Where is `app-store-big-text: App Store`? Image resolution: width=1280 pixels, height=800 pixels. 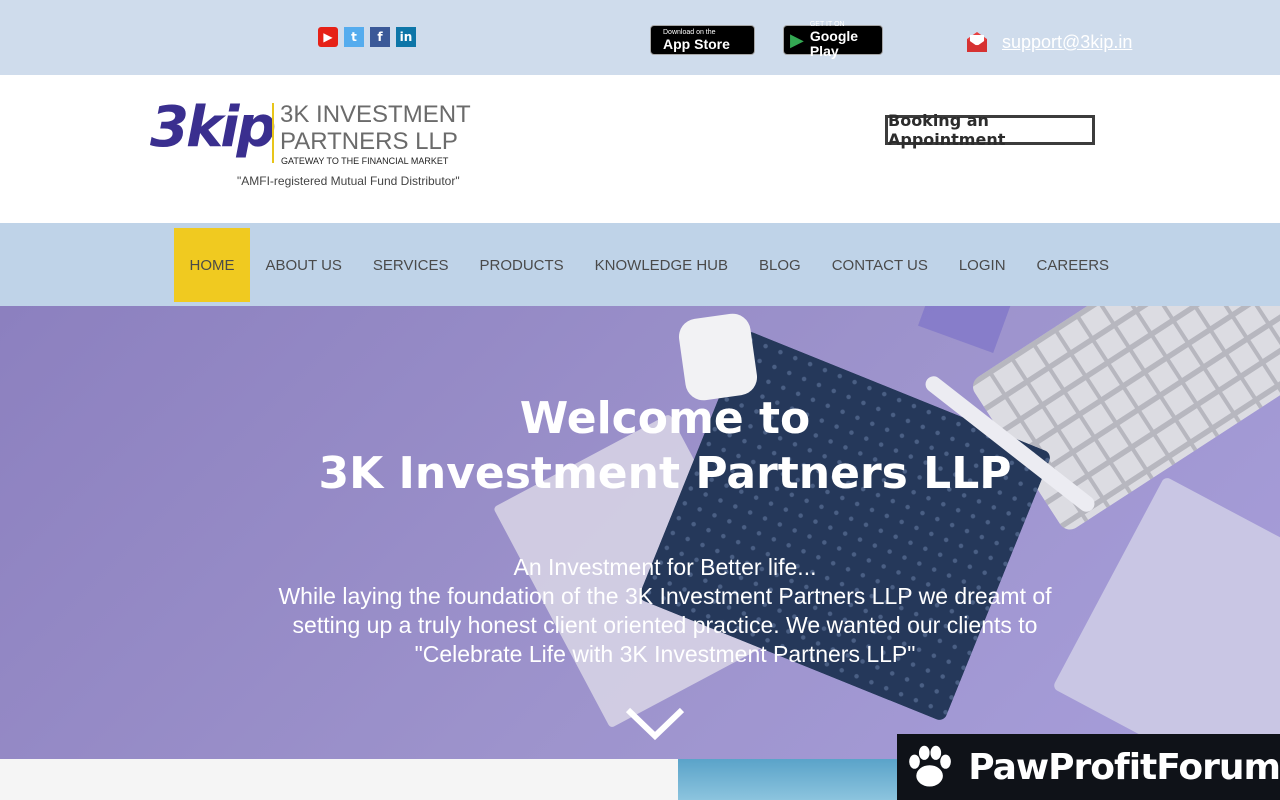 app-store-big-text: App Store is located at coordinates (696, 43).